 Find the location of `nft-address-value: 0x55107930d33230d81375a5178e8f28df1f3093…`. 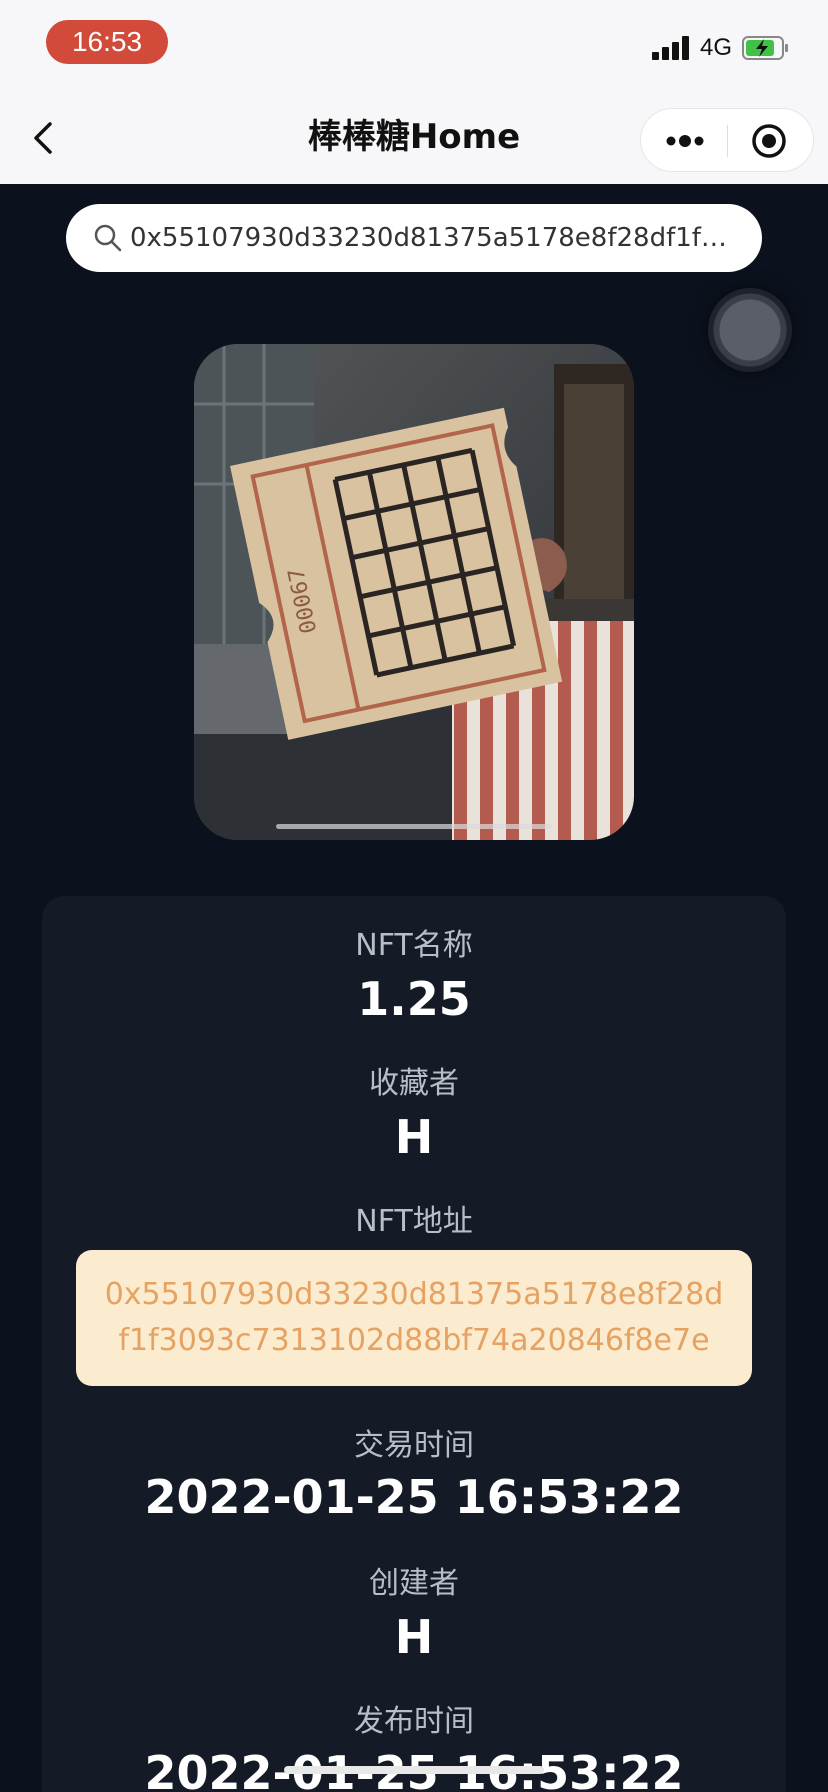

nft-address-value: 0x55107930d33230d81375a5178e8f28df1f3093… is located at coordinates (414, 1318).